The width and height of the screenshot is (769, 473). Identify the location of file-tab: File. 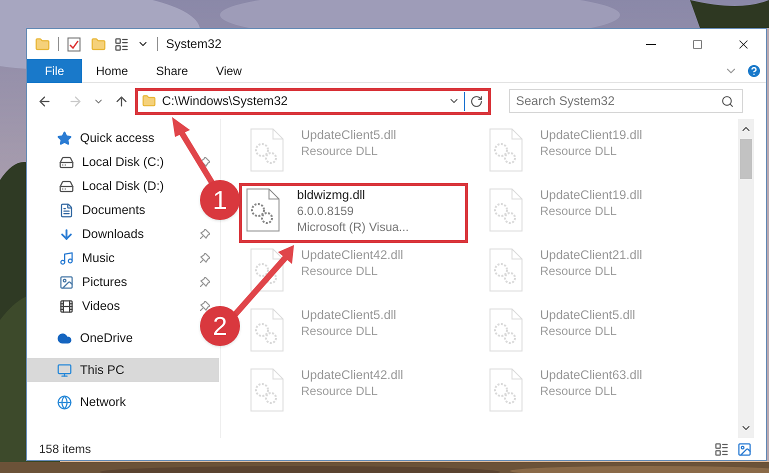
(54, 70).